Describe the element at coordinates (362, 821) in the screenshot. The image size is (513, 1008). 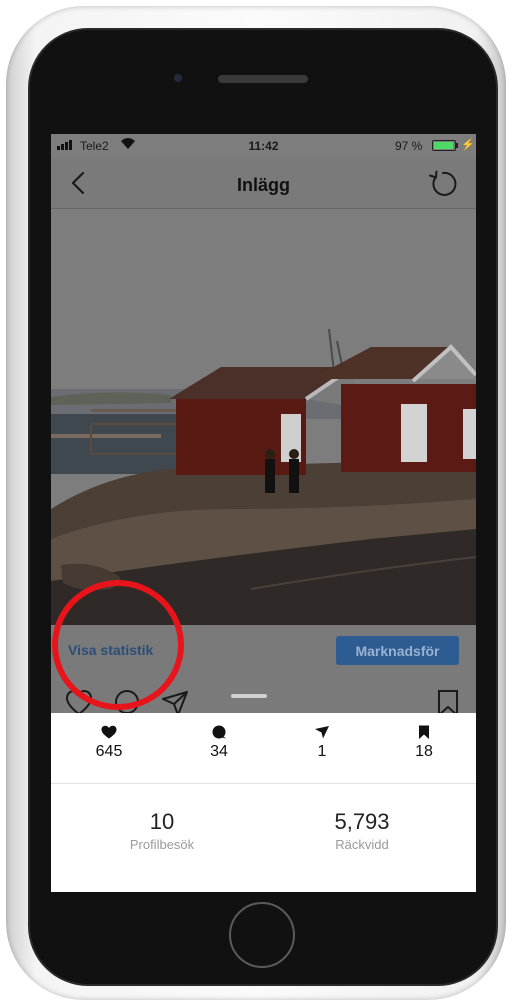
I see `reach-value: 5,793` at that location.